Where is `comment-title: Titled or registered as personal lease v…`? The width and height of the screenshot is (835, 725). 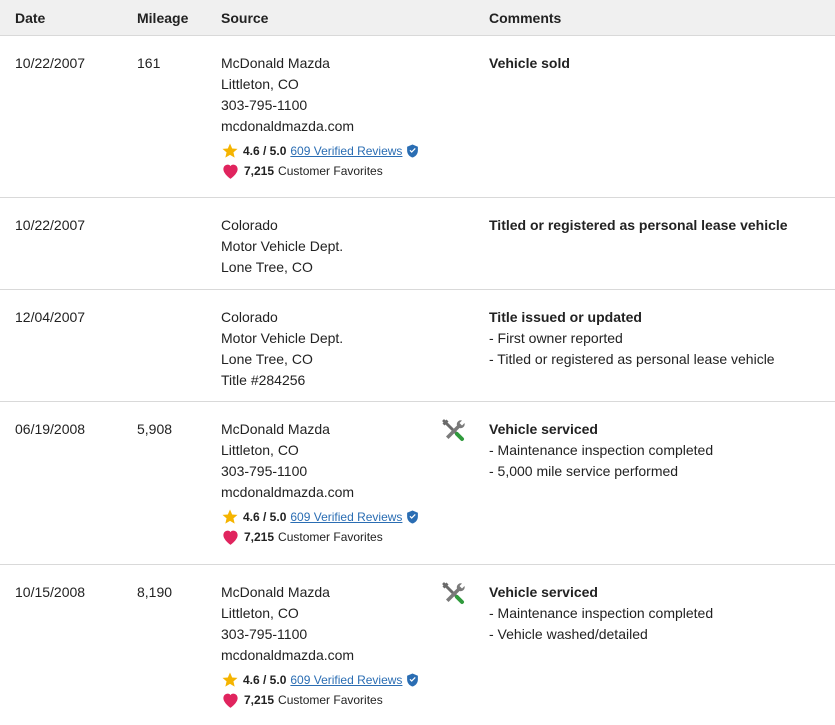 comment-title: Titled or registered as personal lease v… is located at coordinates (638, 225).